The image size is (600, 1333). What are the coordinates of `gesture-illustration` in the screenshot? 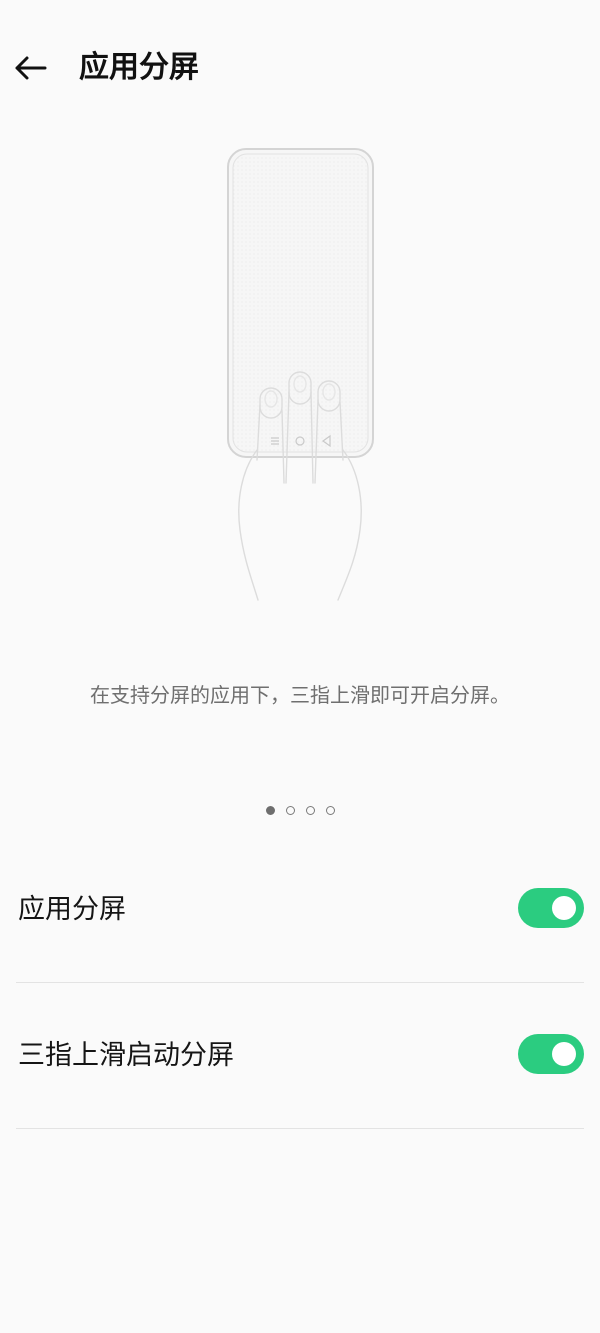 It's located at (300, 375).